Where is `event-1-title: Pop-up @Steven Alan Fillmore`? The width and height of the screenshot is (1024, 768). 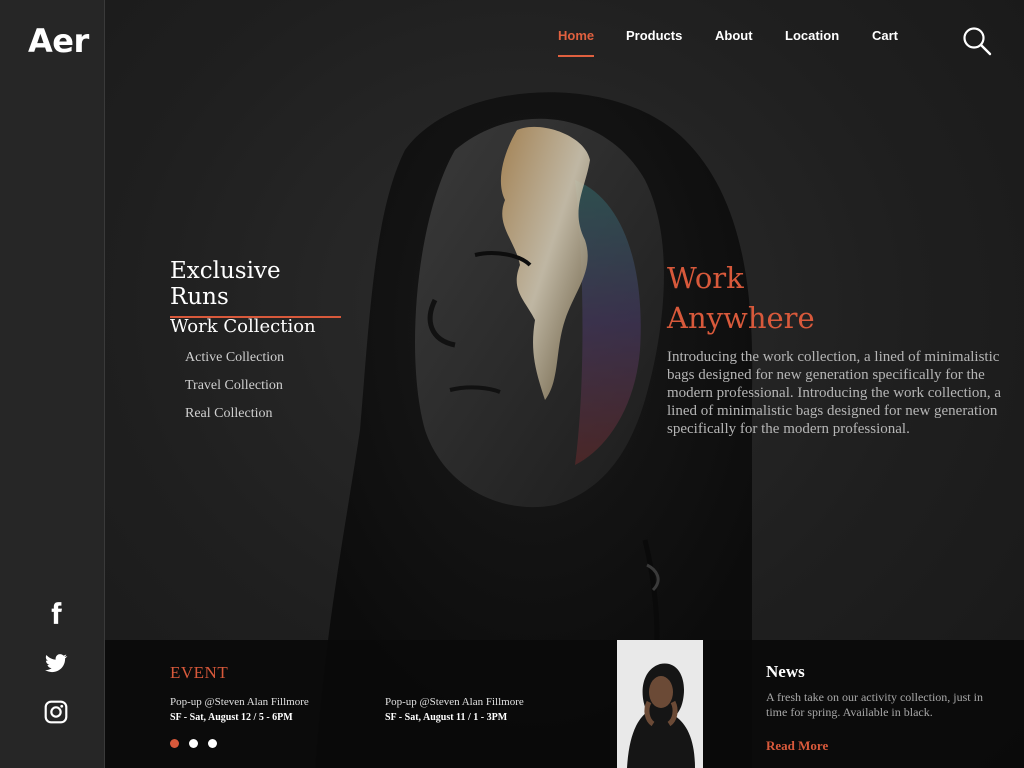
event-1-title: Pop-up @Steven Alan Fillmore is located at coordinates (239, 702).